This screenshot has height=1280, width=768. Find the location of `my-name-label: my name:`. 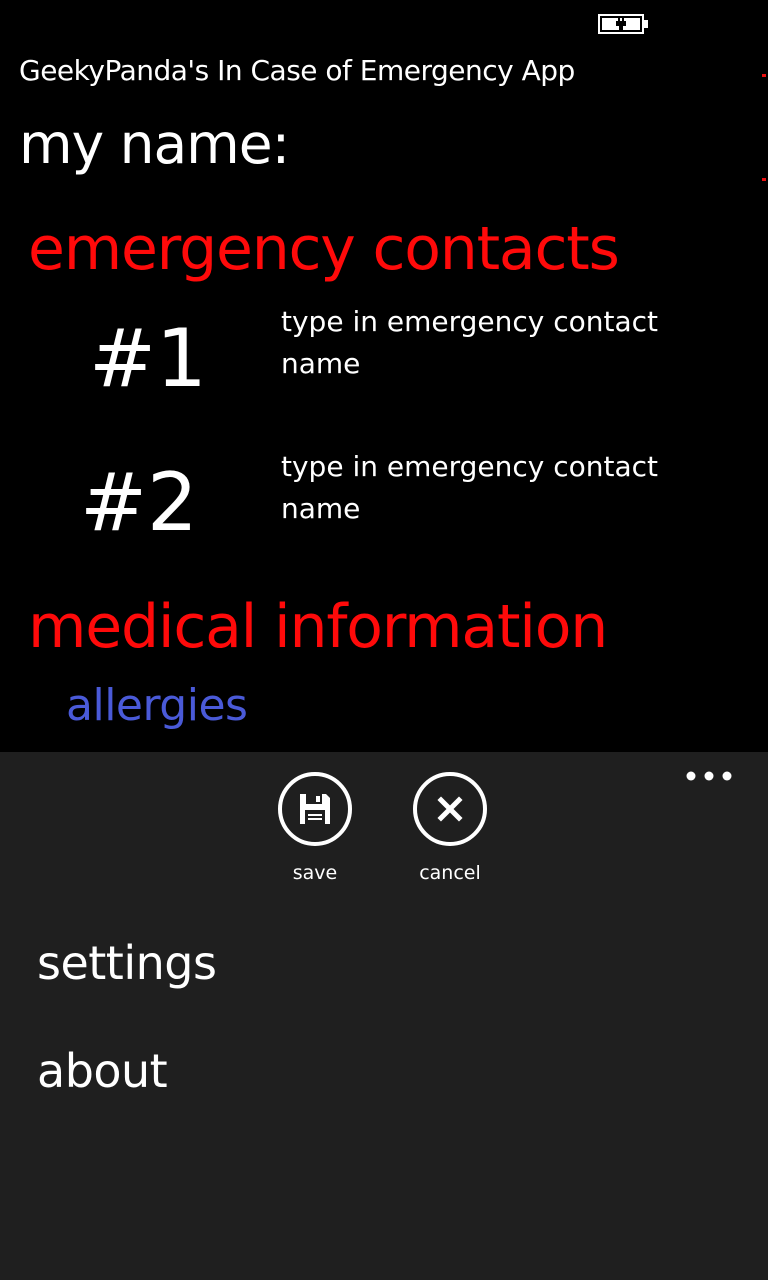

my-name-label: my name: is located at coordinates (154, 144).